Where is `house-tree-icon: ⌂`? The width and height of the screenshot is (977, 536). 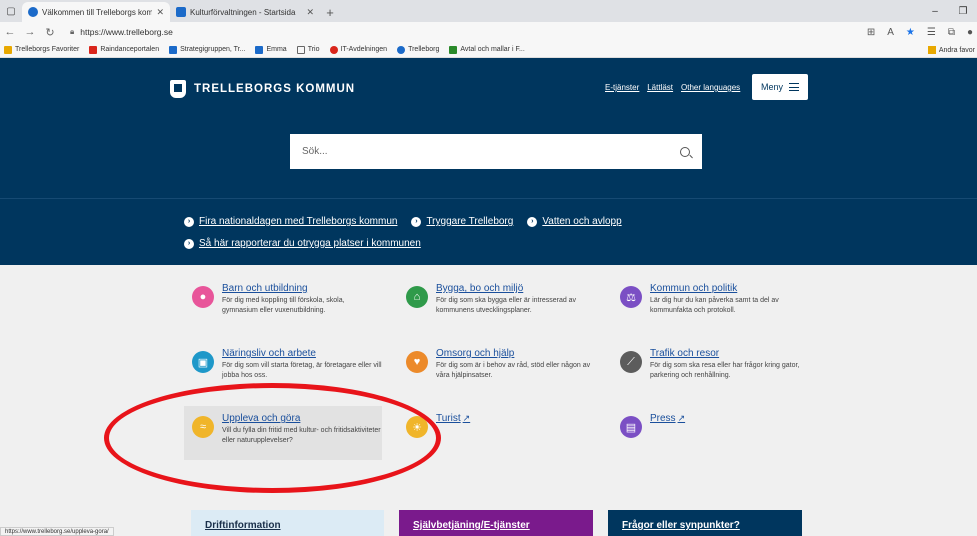
house-tree-icon: ⌂ is located at coordinates (417, 297).